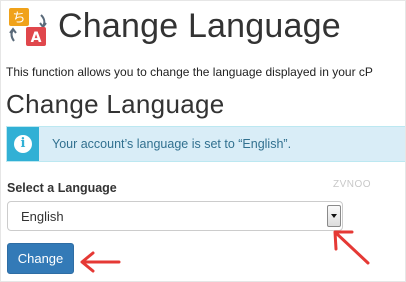 The width and height of the screenshot is (406, 282). Describe the element at coordinates (36, 38) in the screenshot. I see `svg-text: A` at that location.